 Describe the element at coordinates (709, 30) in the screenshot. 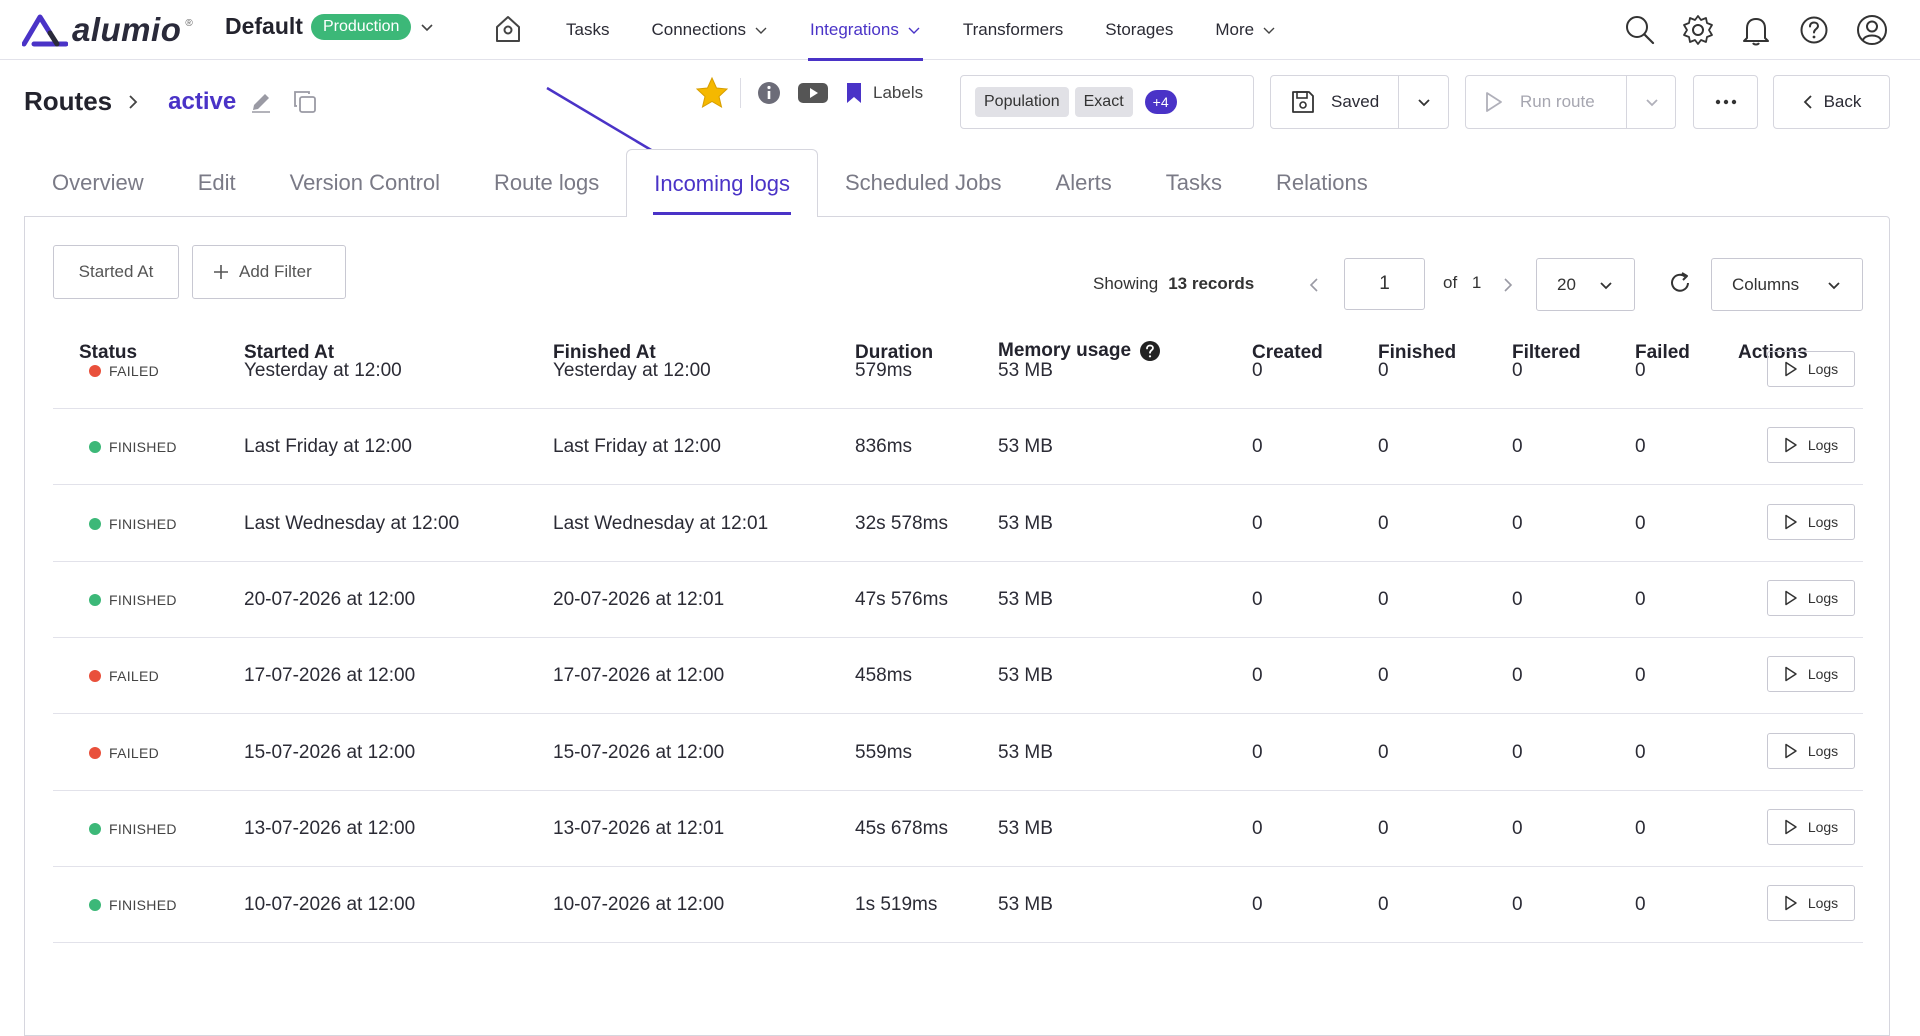

I see `nav-connections: Connections` at that location.